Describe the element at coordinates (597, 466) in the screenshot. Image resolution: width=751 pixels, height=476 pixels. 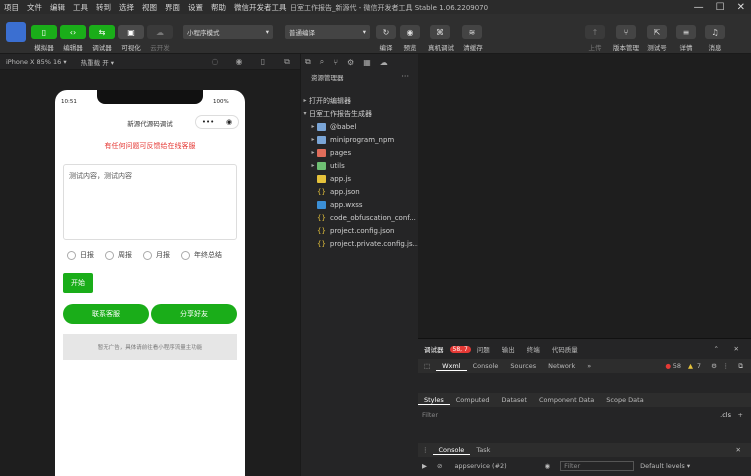
I see `console-filter-input: Filter` at that location.